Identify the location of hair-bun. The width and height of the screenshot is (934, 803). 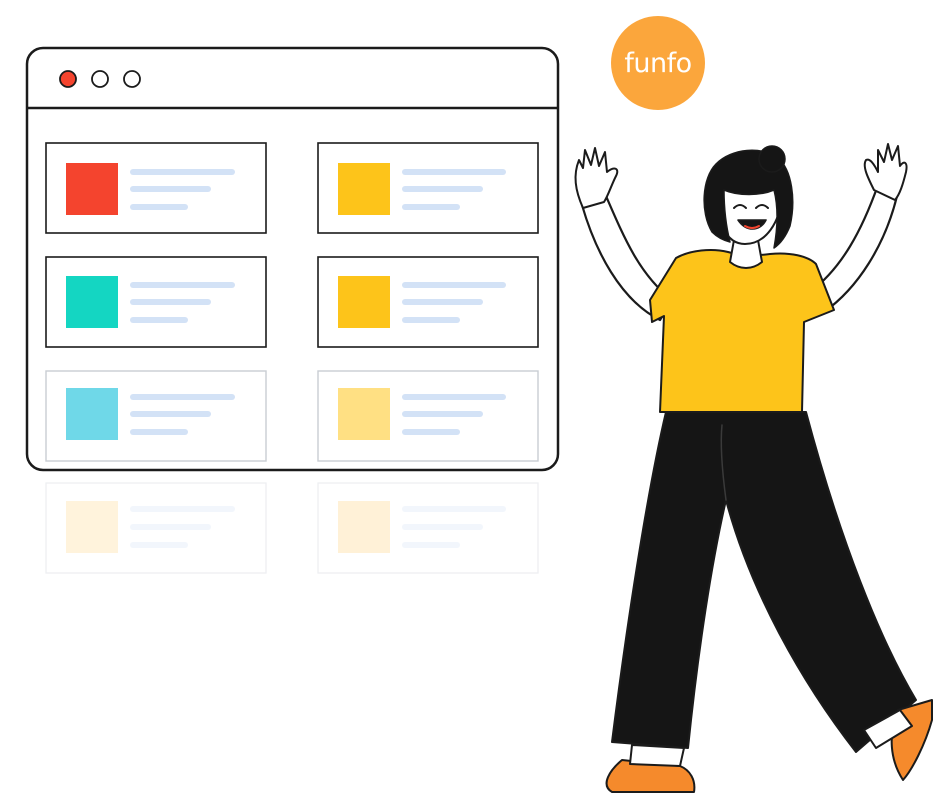
(772, 159).